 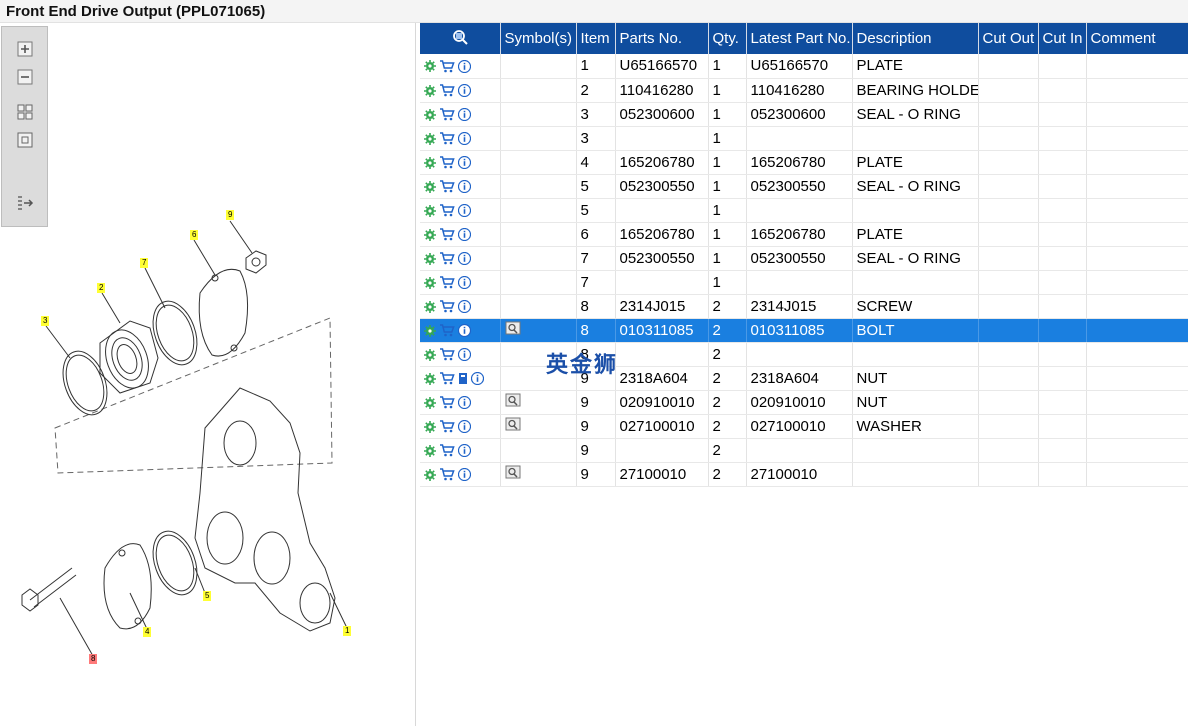 What do you see at coordinates (804, 426) in the screenshot?
I see `table-row: 9 027100010 2 027100010 WASHER` at bounding box center [804, 426].